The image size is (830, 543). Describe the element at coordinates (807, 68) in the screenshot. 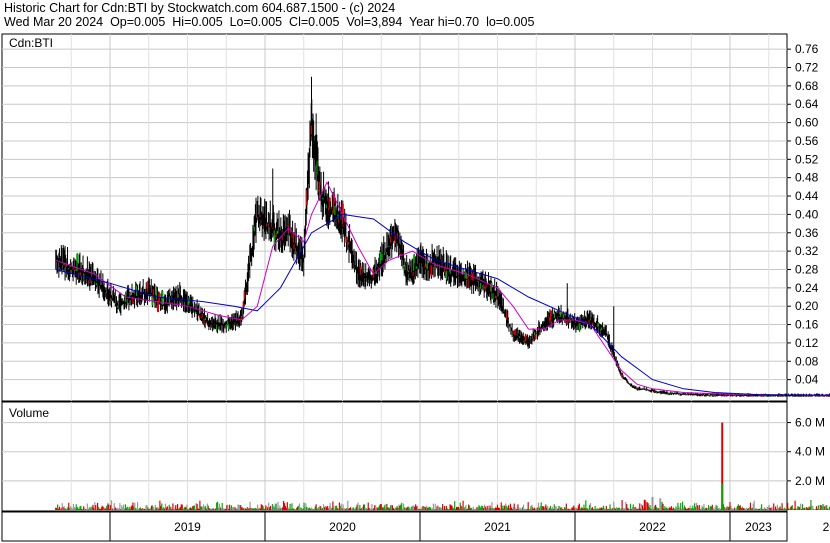

I see `price-tick-label: 0.72` at that location.